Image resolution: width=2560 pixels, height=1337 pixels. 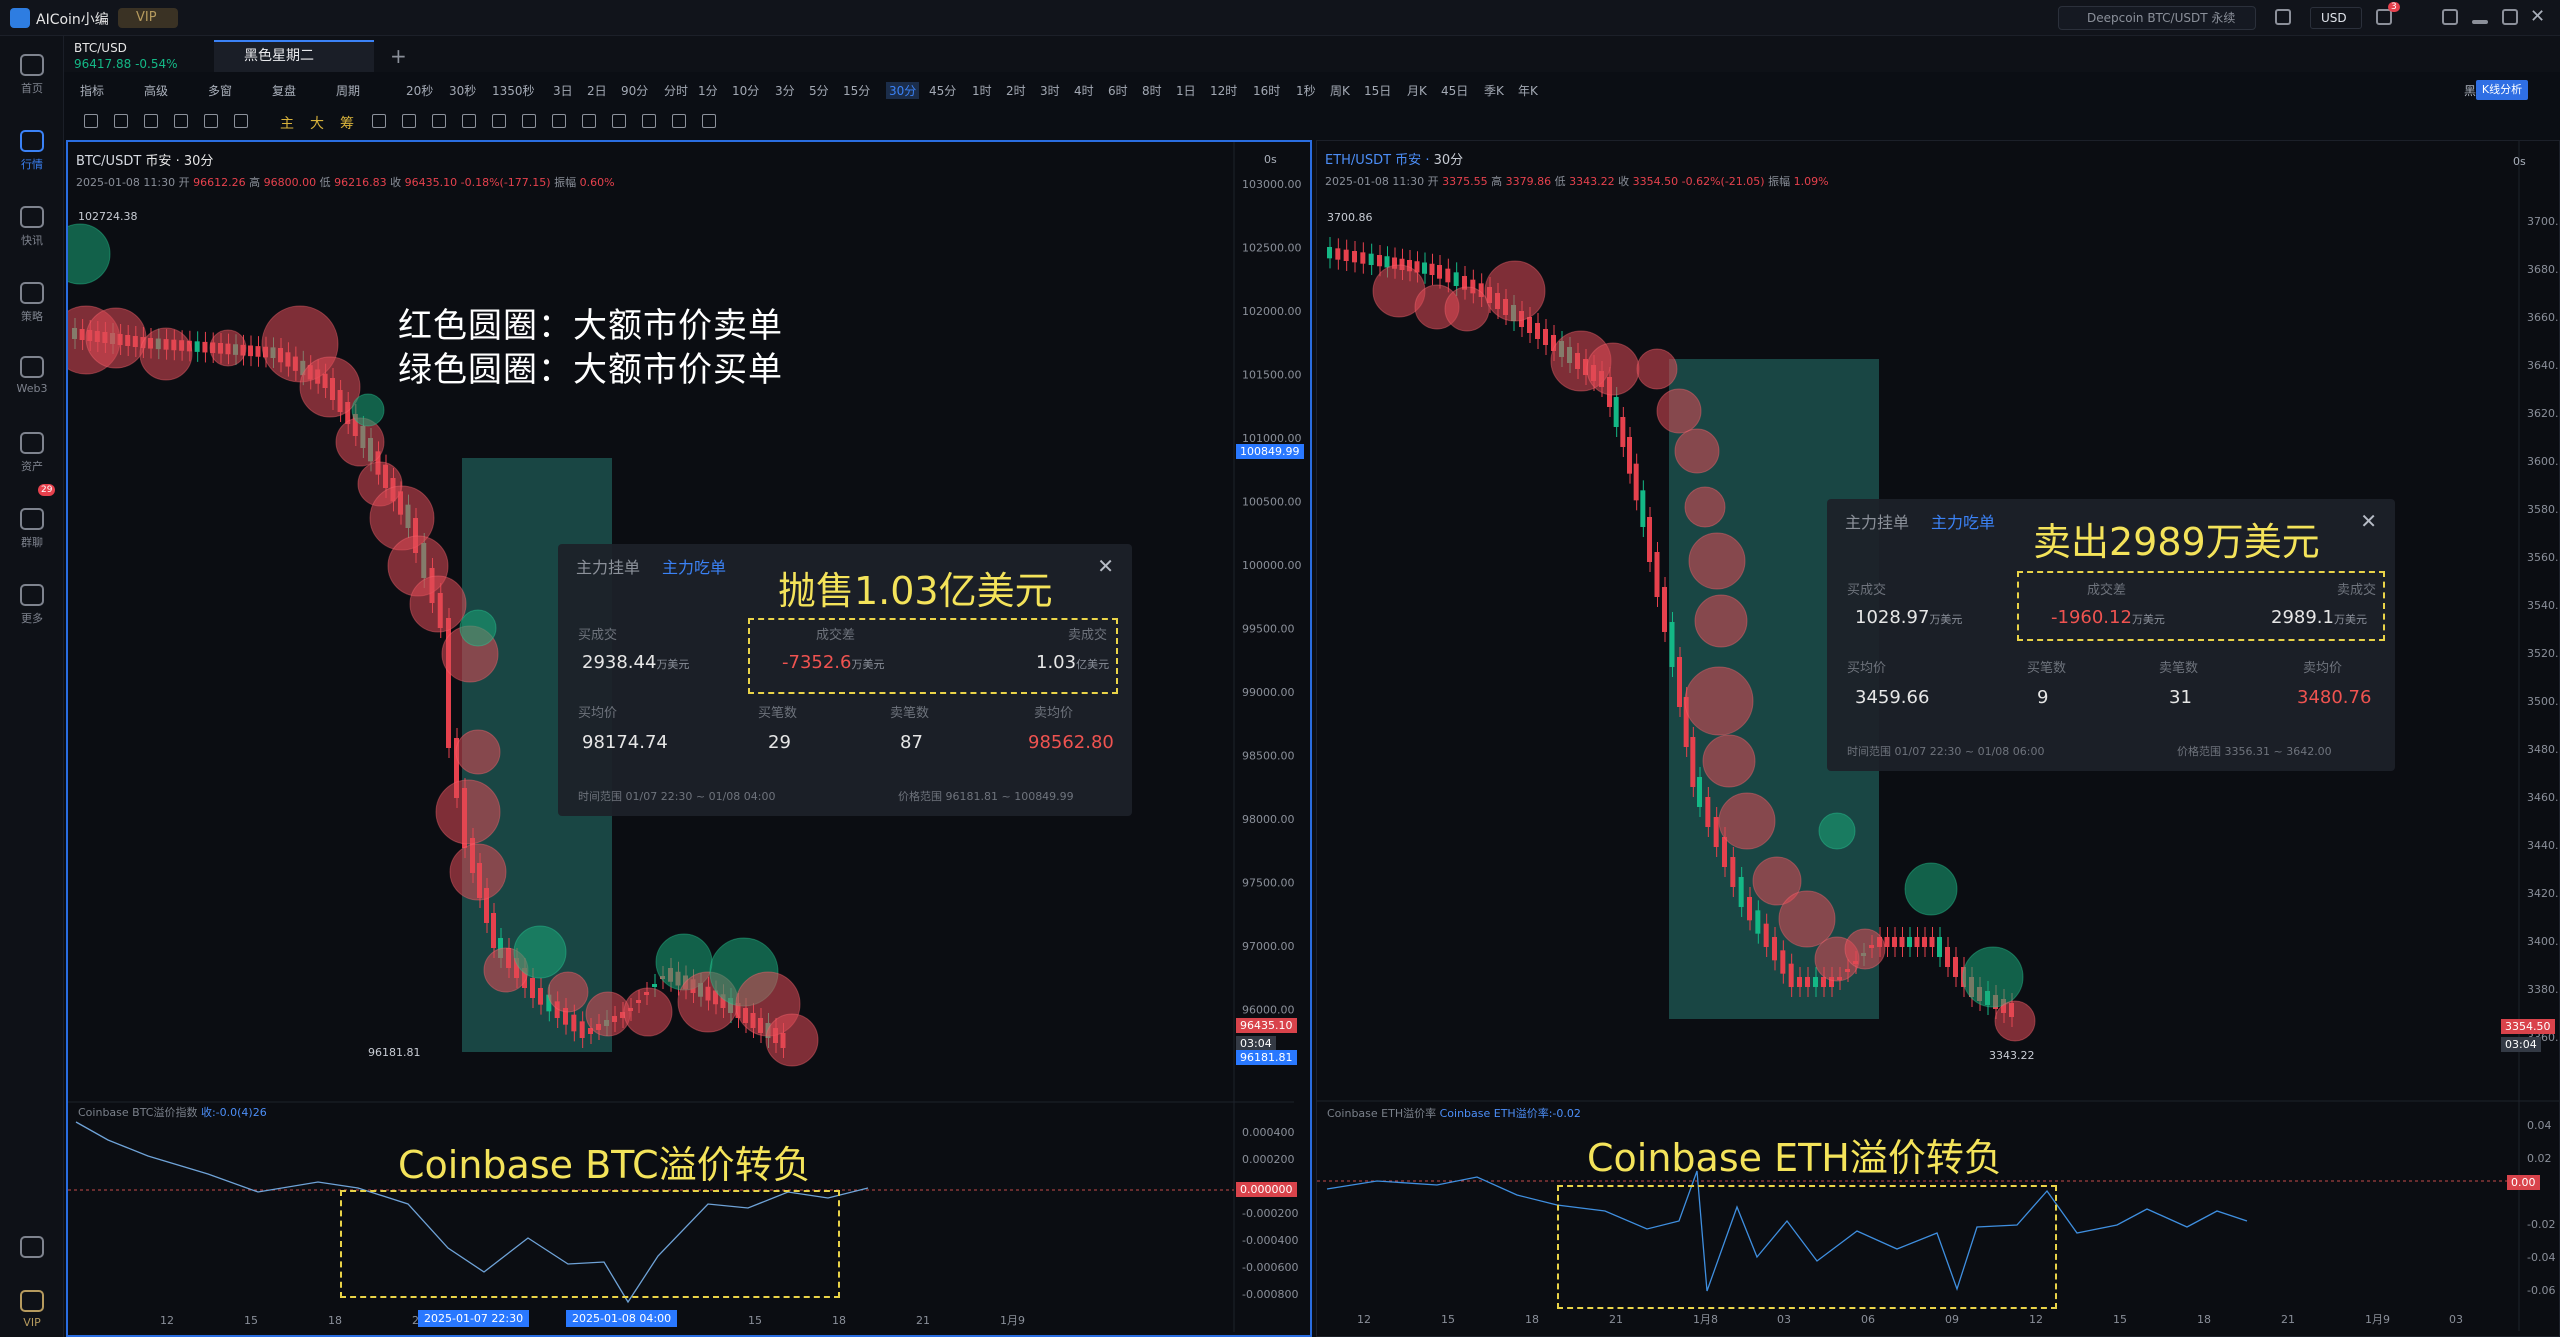 What do you see at coordinates (347, 123) in the screenshot?
I see `overlay-tool-2: 筹` at bounding box center [347, 123].